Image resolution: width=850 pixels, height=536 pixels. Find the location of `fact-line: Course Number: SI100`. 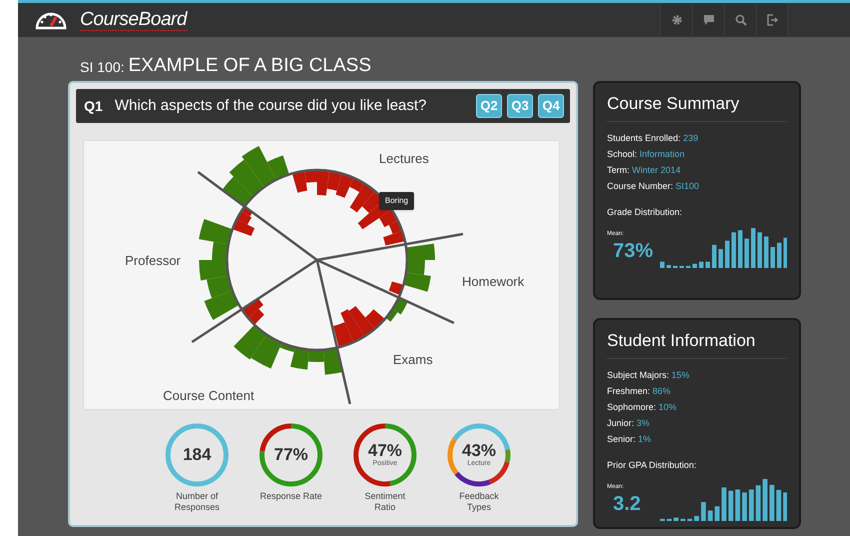

fact-line: Course Number: SI100 is located at coordinates (653, 186).